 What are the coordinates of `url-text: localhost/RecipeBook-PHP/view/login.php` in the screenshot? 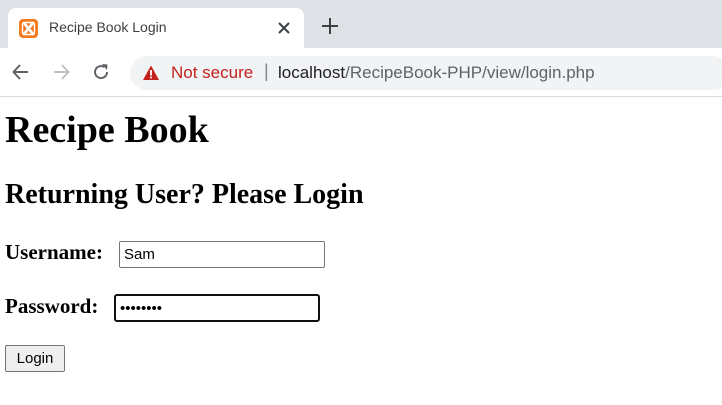 It's located at (436, 73).